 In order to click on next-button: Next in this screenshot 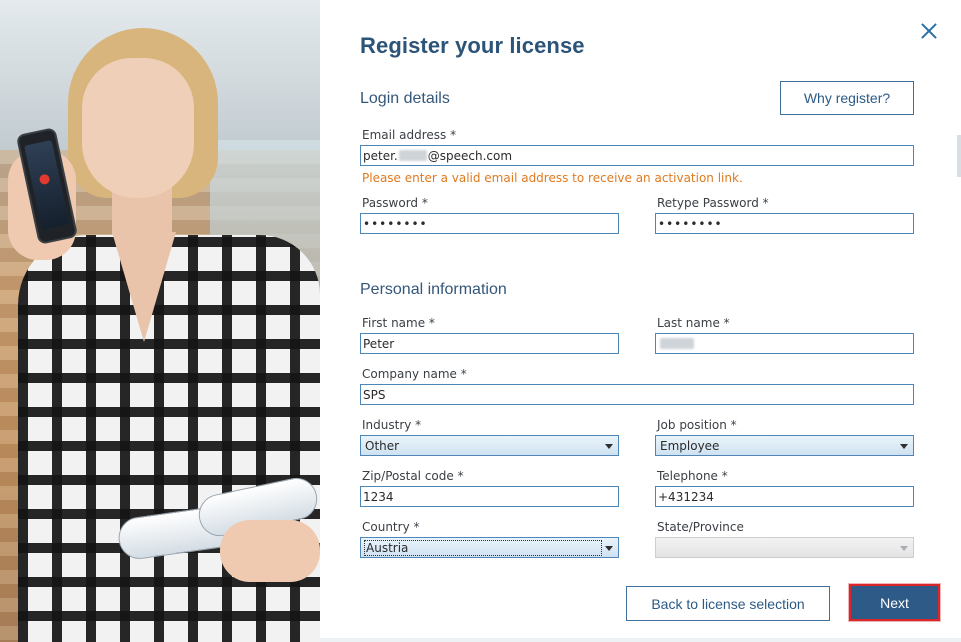, I will do `click(894, 602)`.